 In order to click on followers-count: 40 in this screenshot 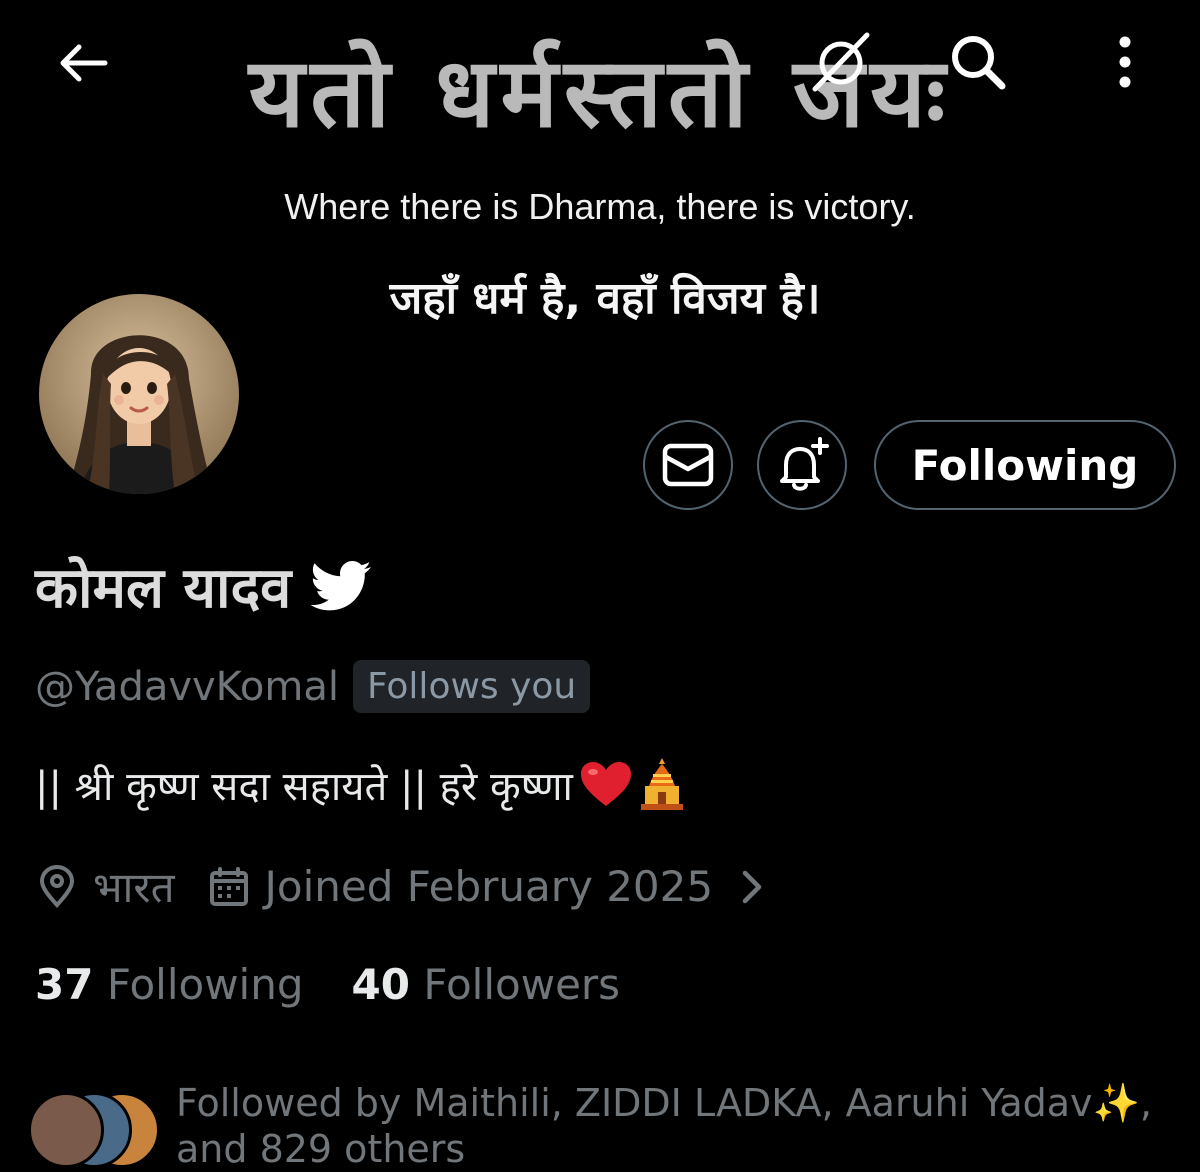, I will do `click(380, 984)`.